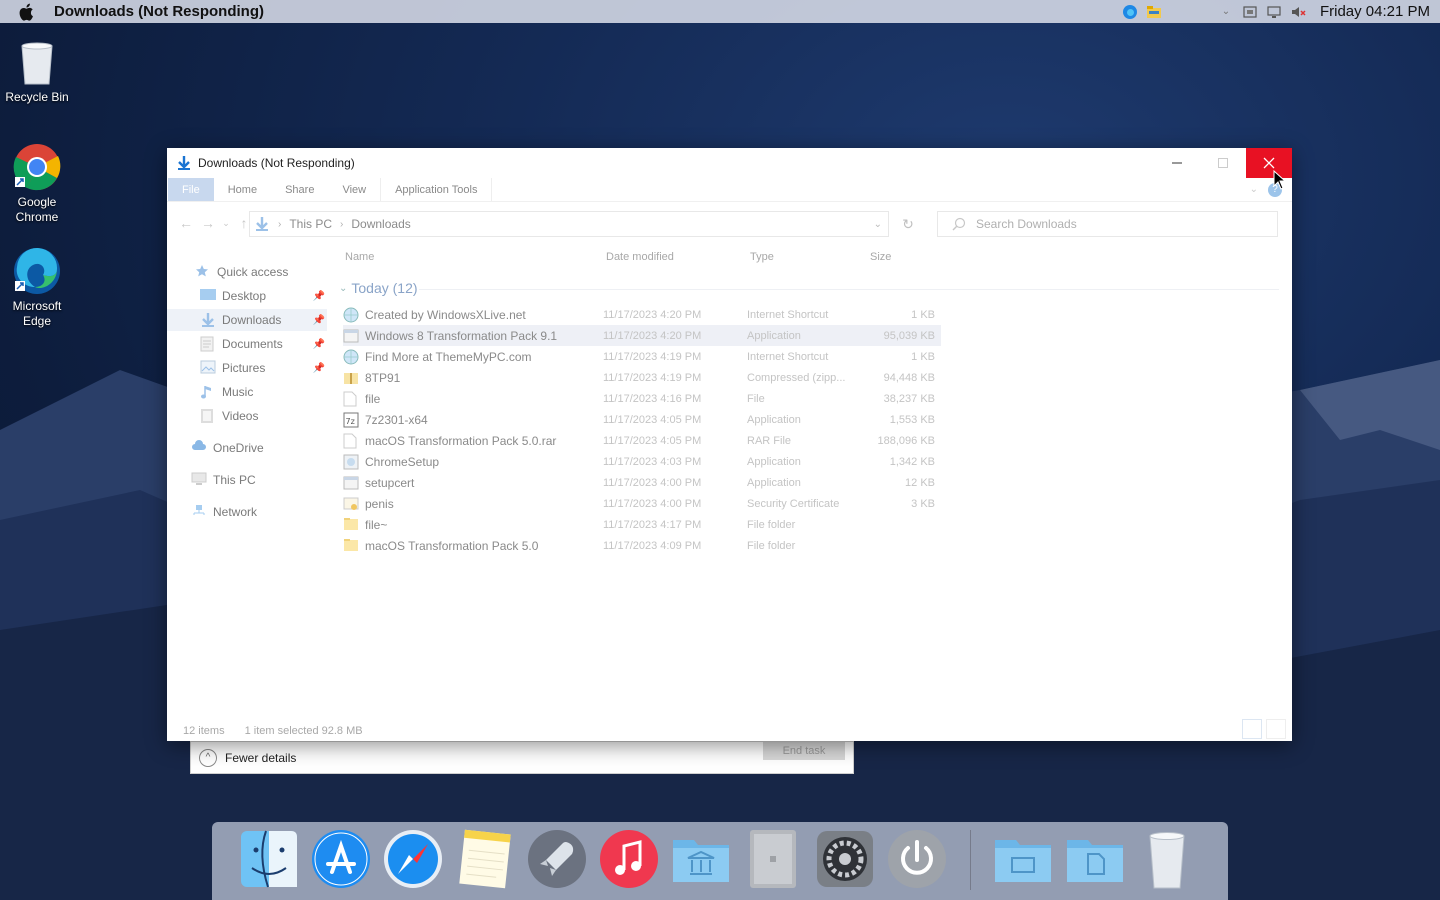 The height and width of the screenshot is (900, 1440). What do you see at coordinates (1095, 860) in the screenshot?
I see `documents-folder-icon` at bounding box center [1095, 860].